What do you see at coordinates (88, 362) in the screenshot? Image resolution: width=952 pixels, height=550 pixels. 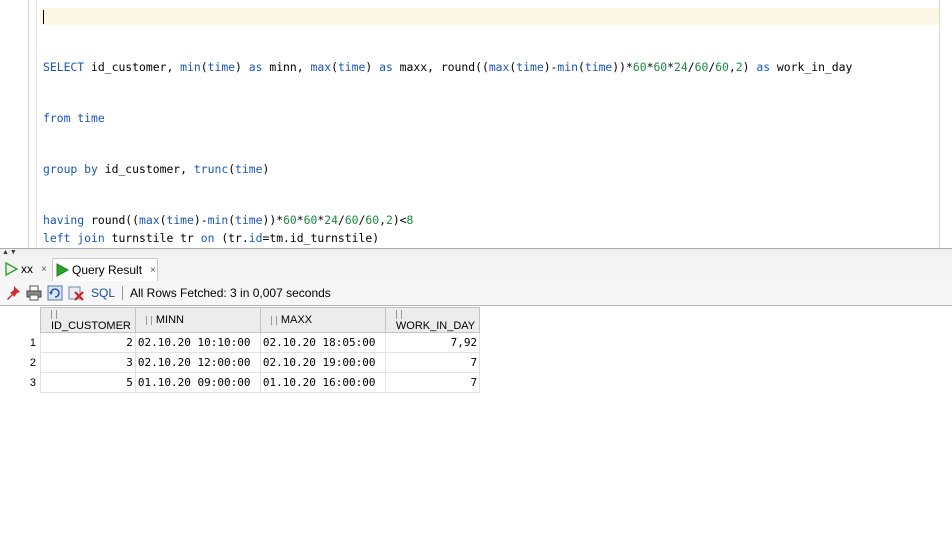 I see `cell-id-customer: 3` at bounding box center [88, 362].